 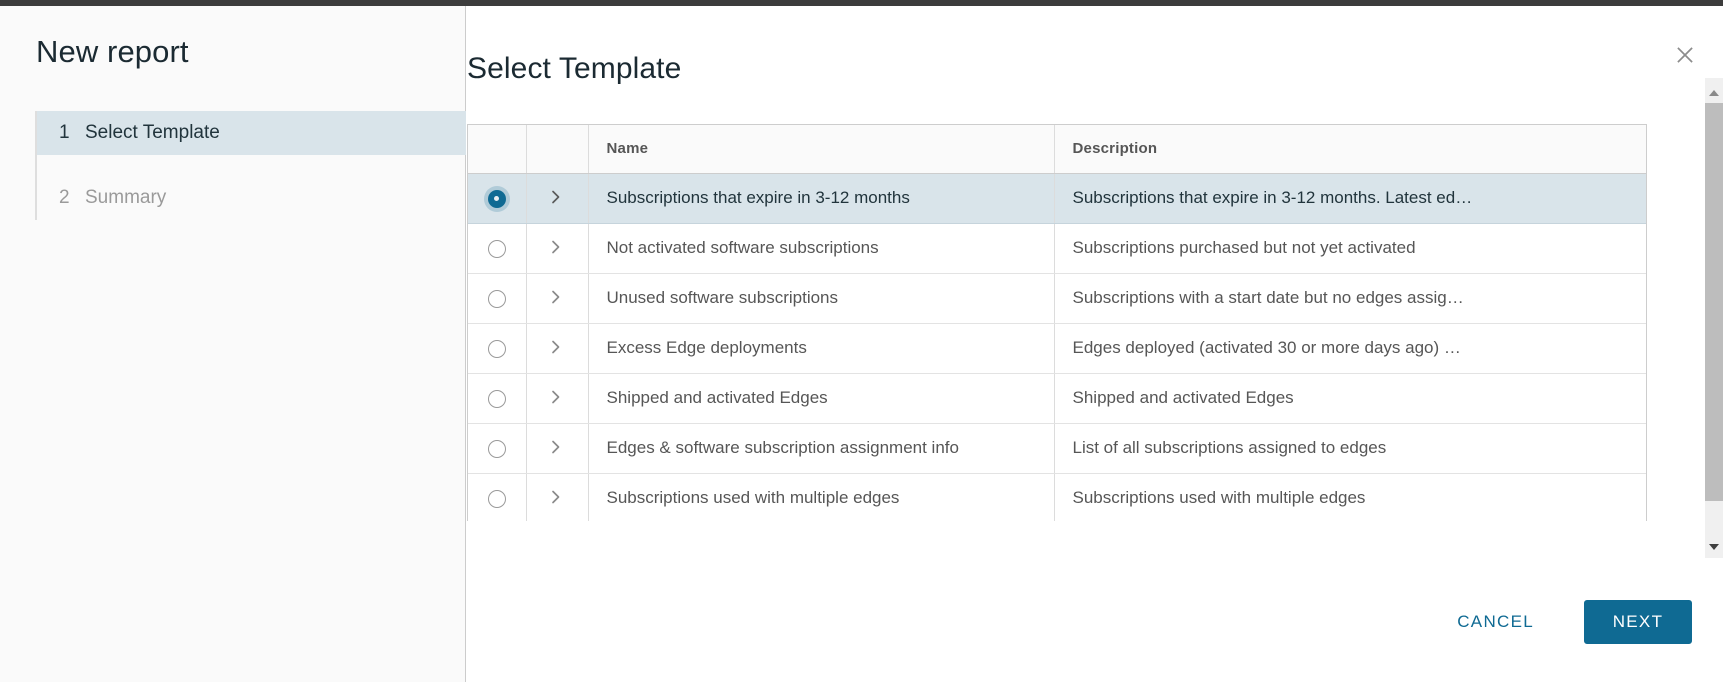 I want to click on radio-button-selected, so click(x=496, y=198).